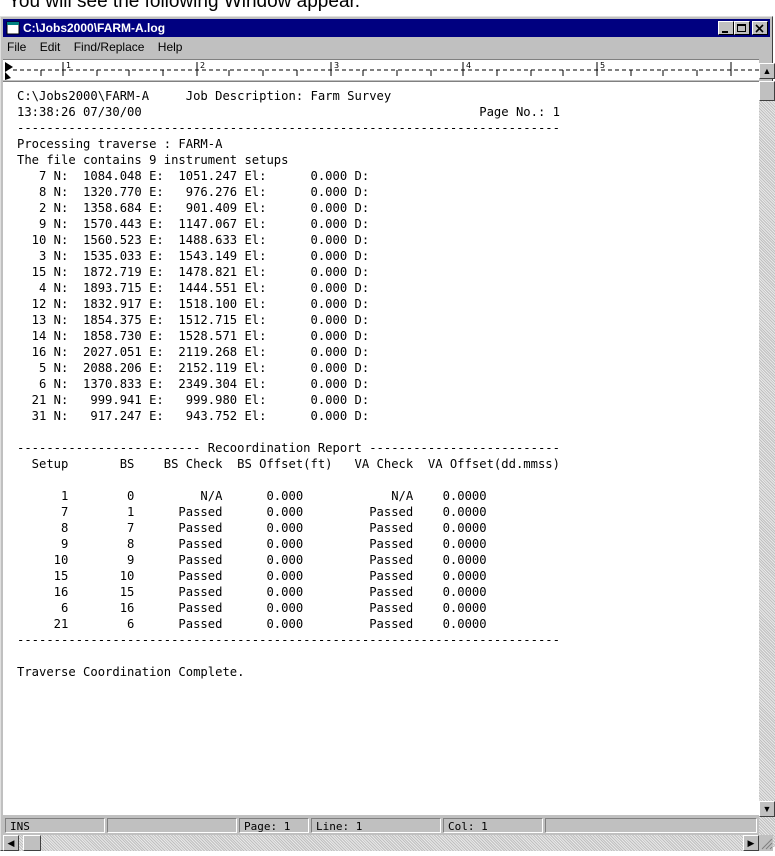 The image size is (775, 856). What do you see at coordinates (252, 560) in the screenshot?
I see `log-line: 10 9 Passed 0.000 Passed 0.0000` at bounding box center [252, 560].